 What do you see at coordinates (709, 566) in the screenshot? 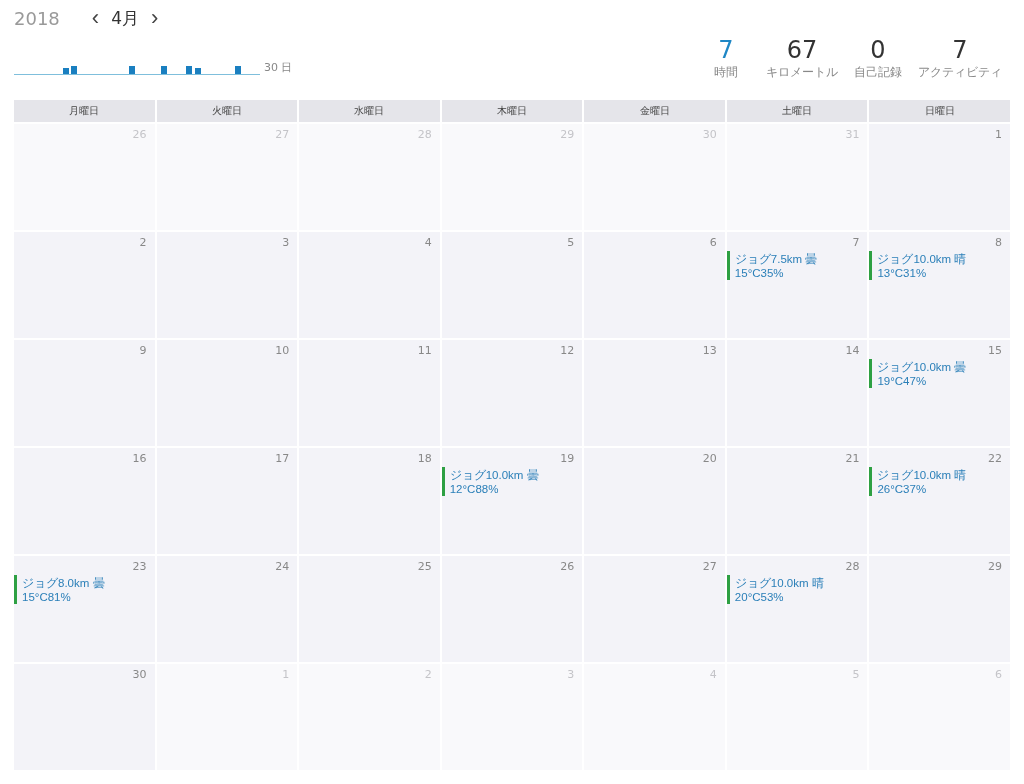
I see `day-number: 27` at bounding box center [709, 566].